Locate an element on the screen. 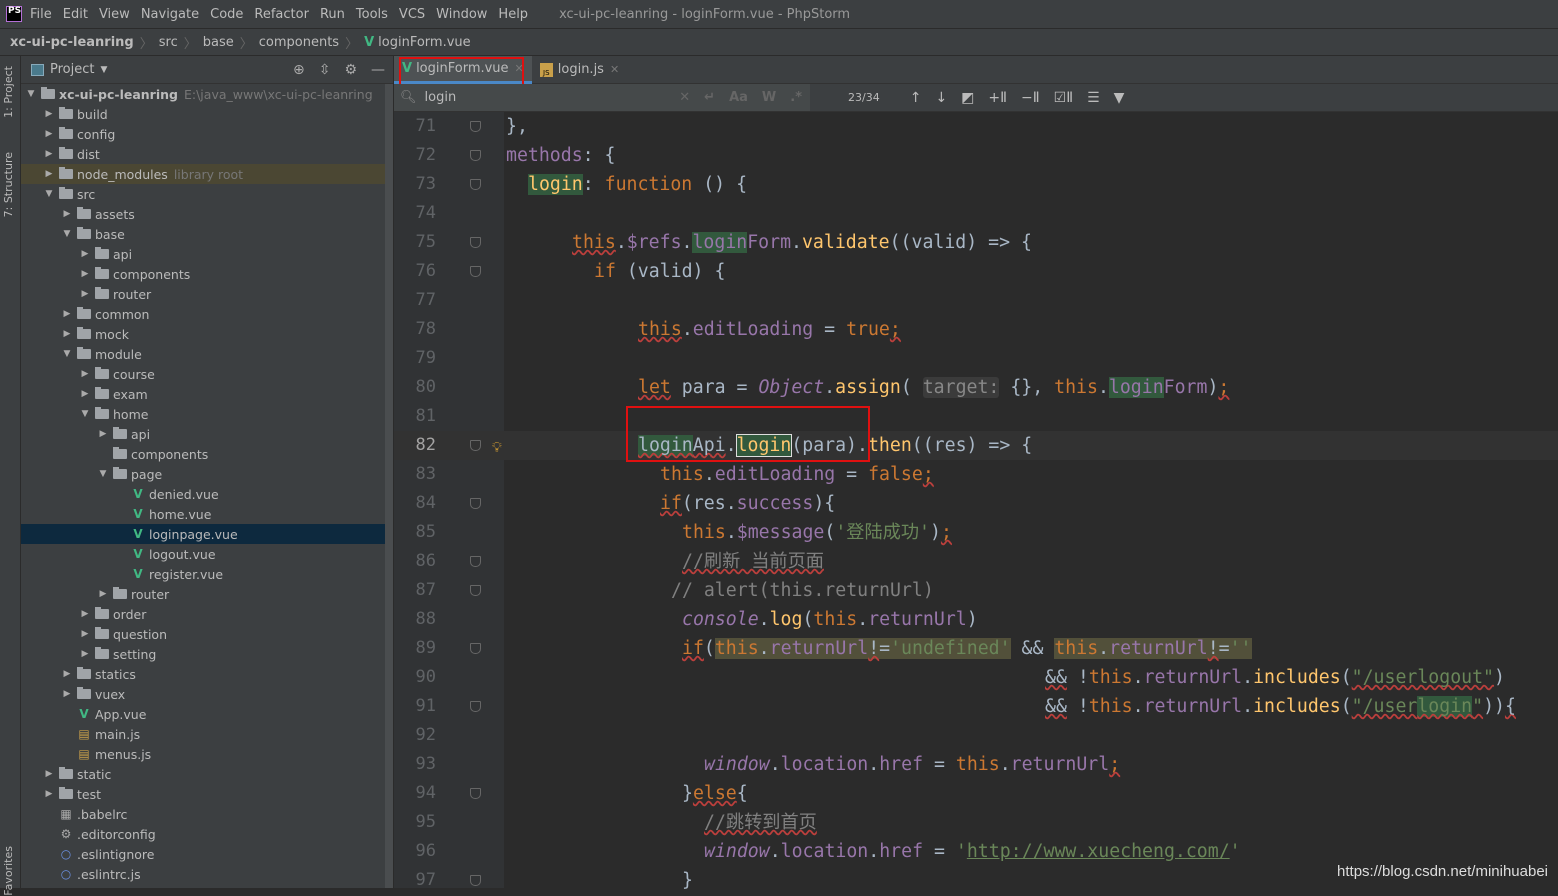  line-number: 96 is located at coordinates (415, 851).